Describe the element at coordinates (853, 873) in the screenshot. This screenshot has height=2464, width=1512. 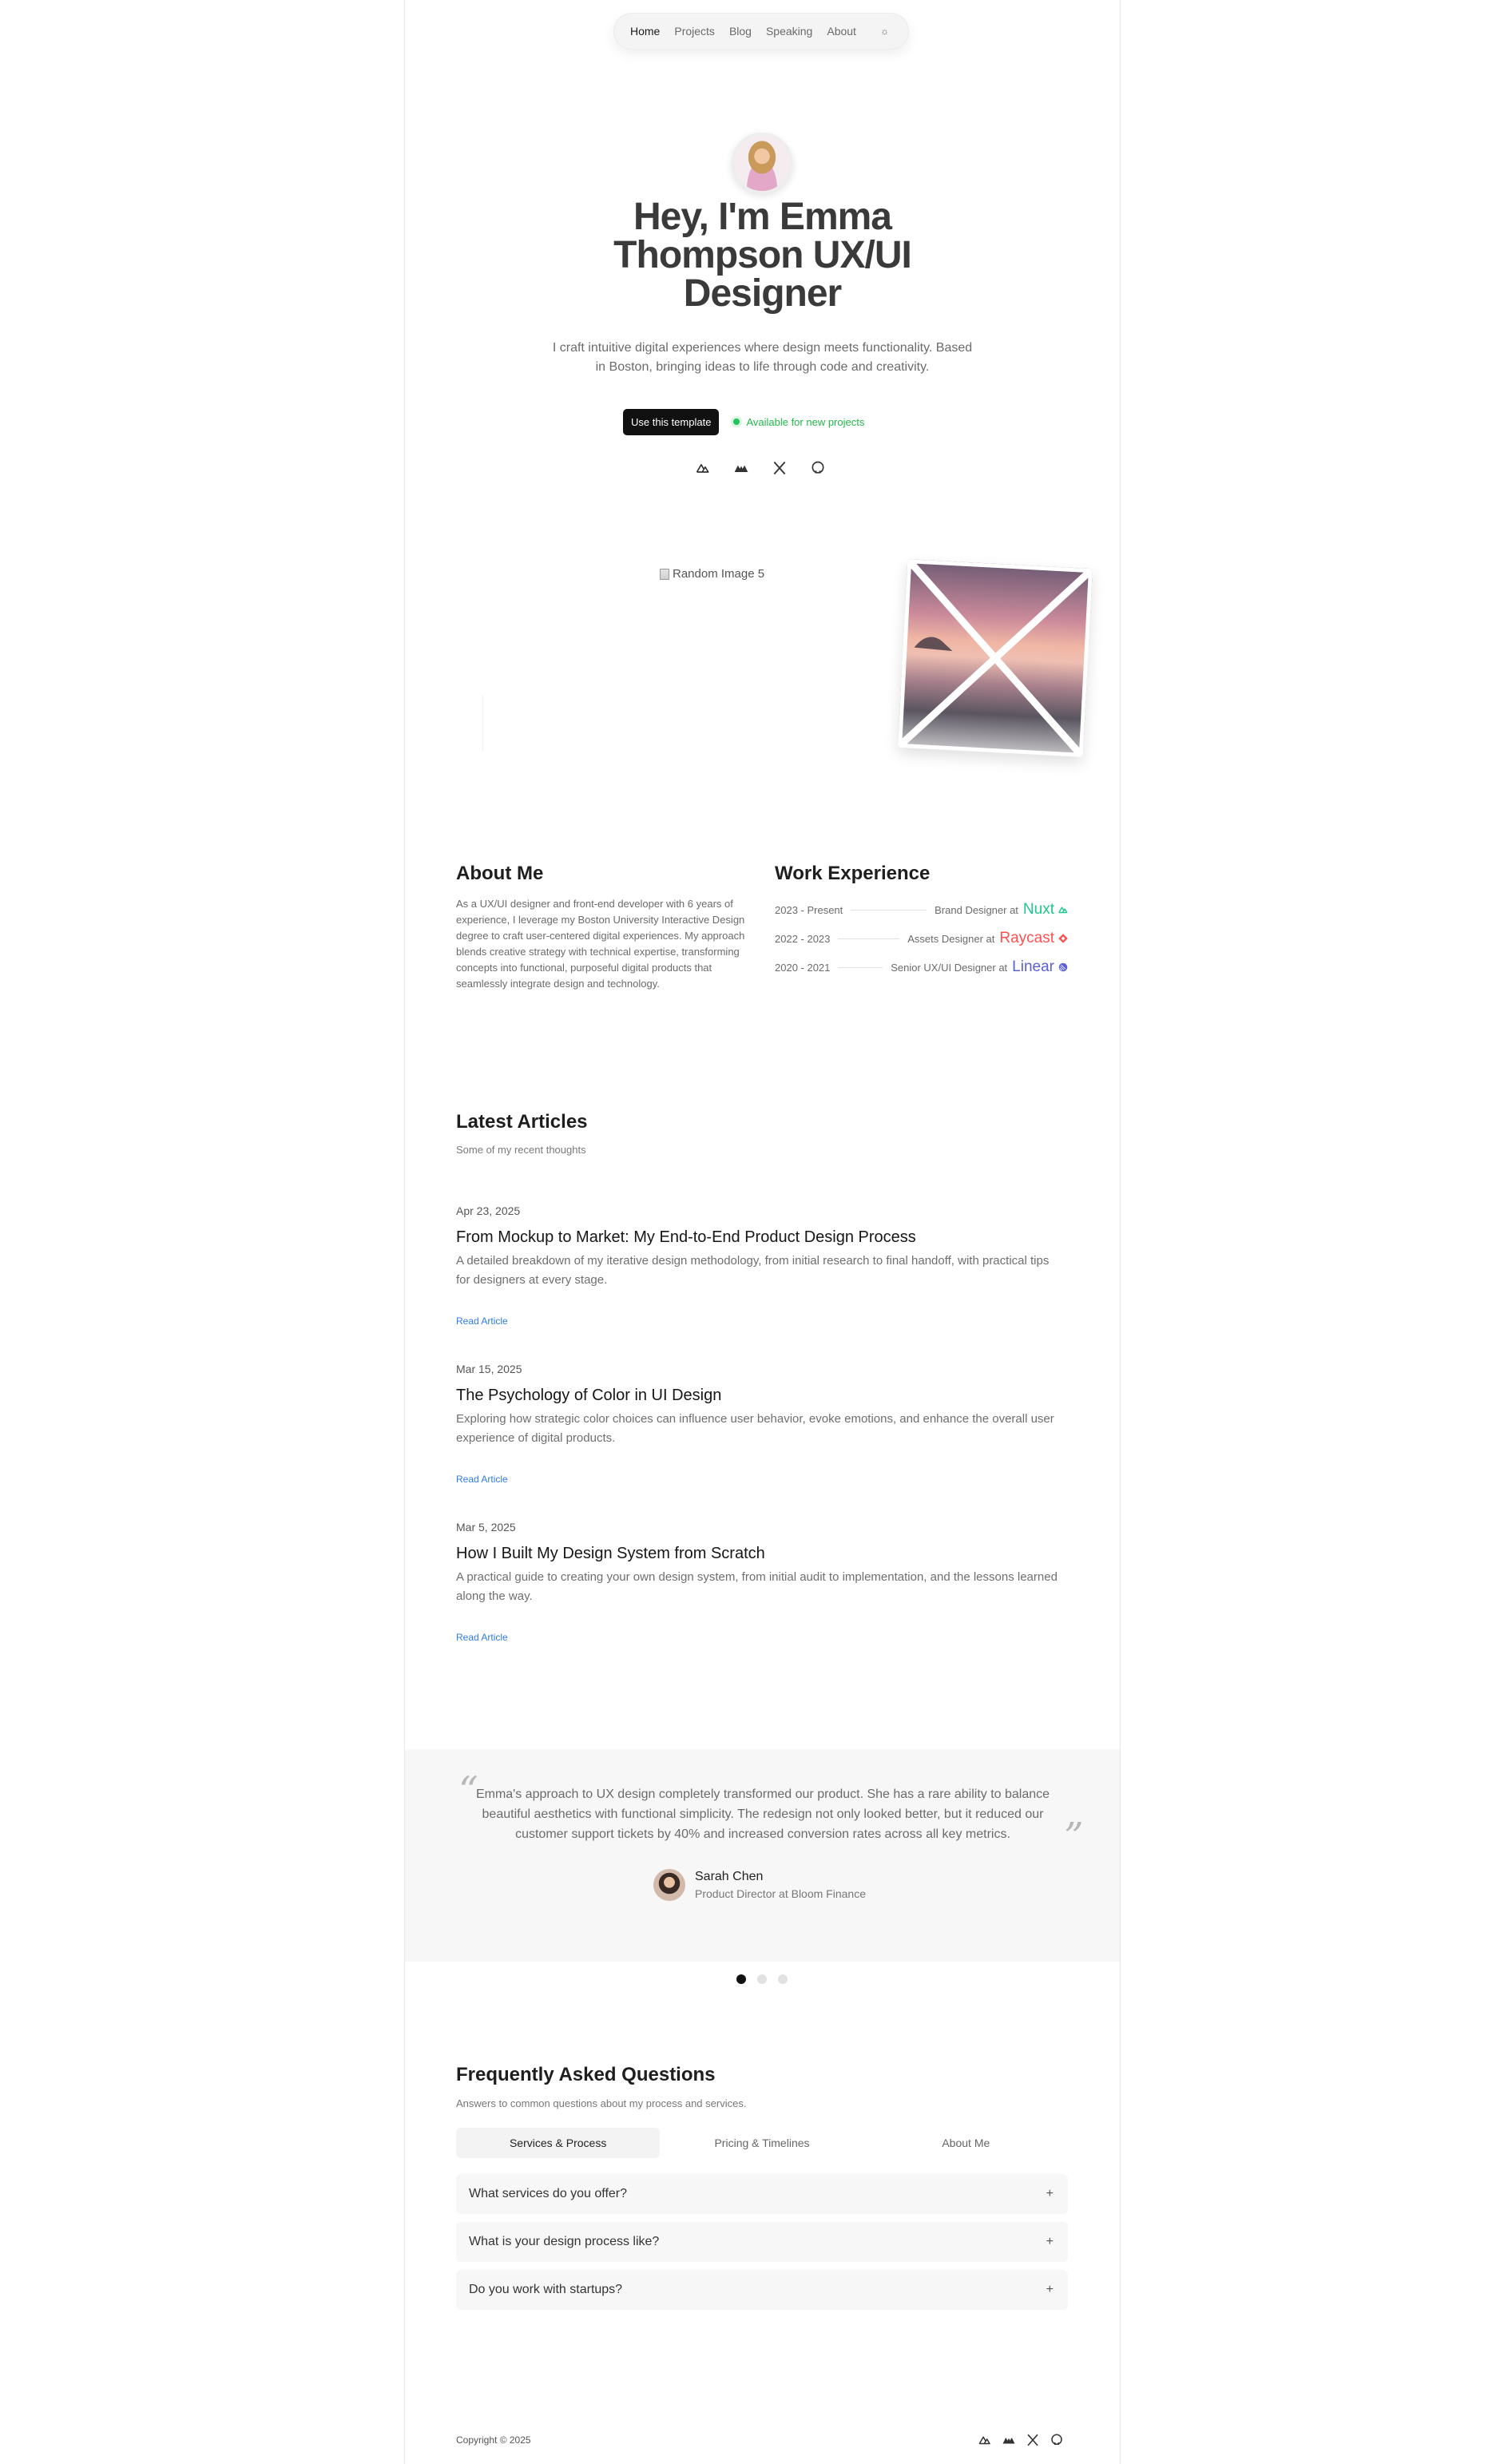
I see `work-title: Work Experience` at that location.